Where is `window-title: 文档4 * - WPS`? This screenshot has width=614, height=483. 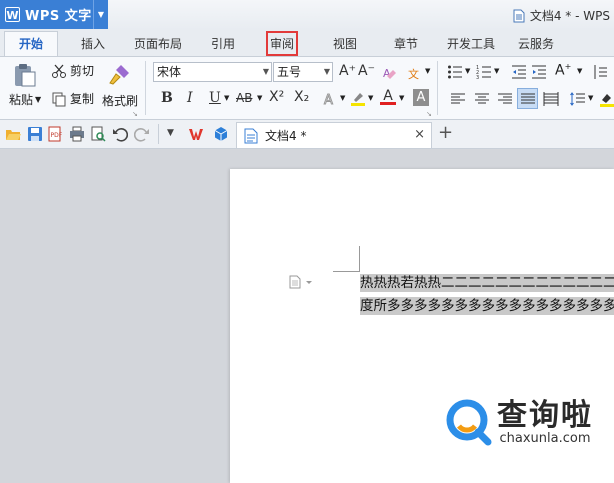 window-title: 文档4 * - WPS is located at coordinates (561, 15).